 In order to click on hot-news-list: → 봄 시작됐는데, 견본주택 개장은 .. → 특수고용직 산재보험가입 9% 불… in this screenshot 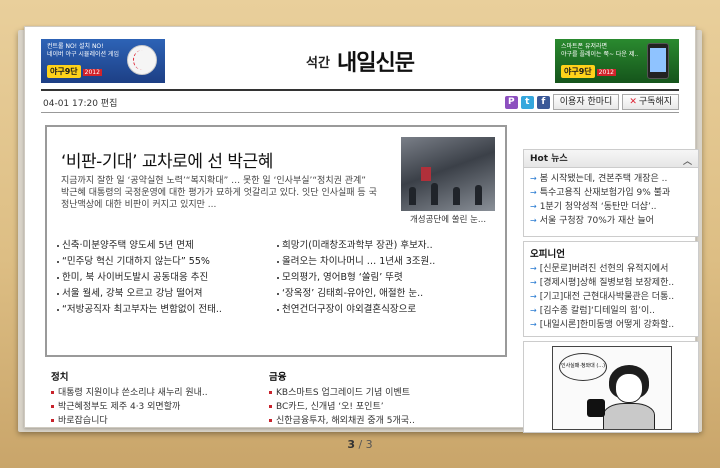, I will do `click(611, 198)`.